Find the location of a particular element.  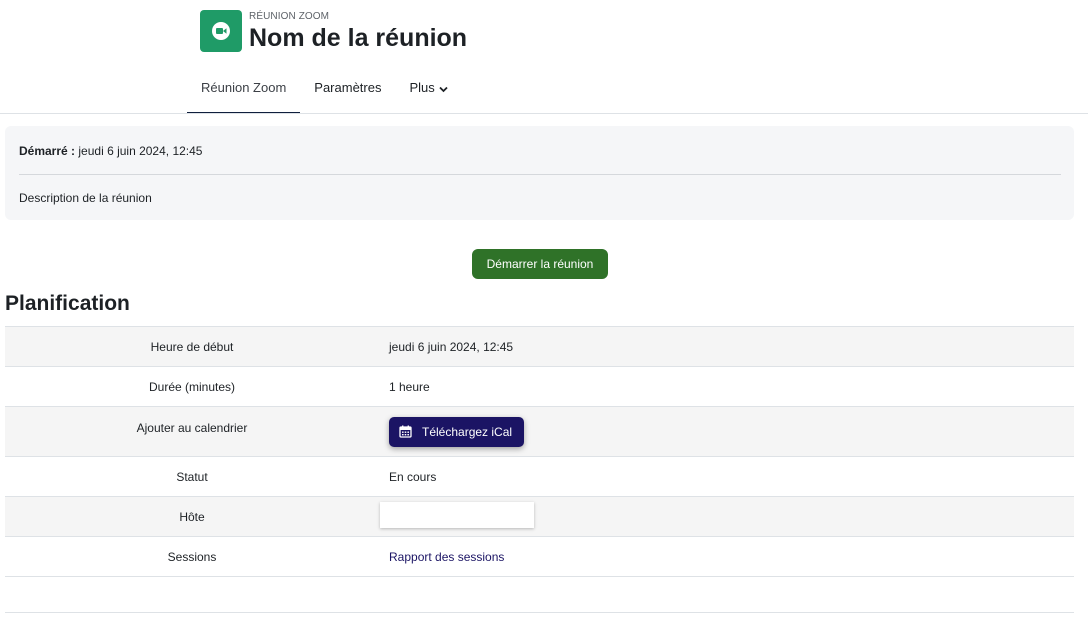

table-row-calendar: Ajouter au calendrier Téléchargez iCal is located at coordinates (539, 431).